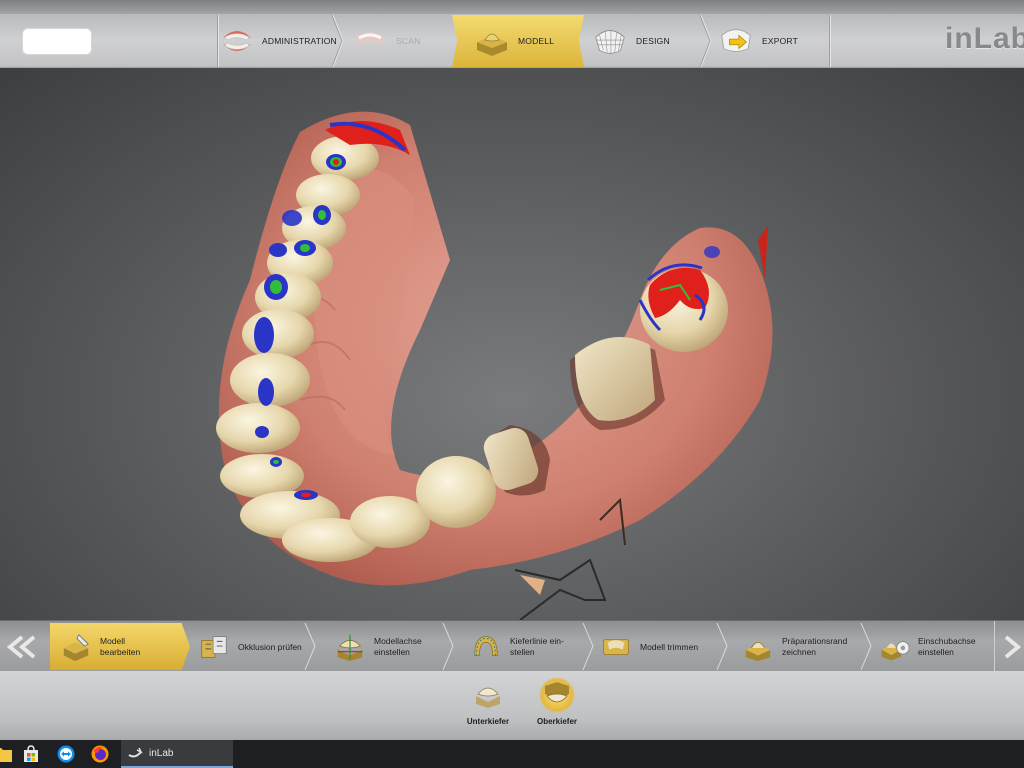  I want to click on upper-jaw-icon, so click(557, 695).